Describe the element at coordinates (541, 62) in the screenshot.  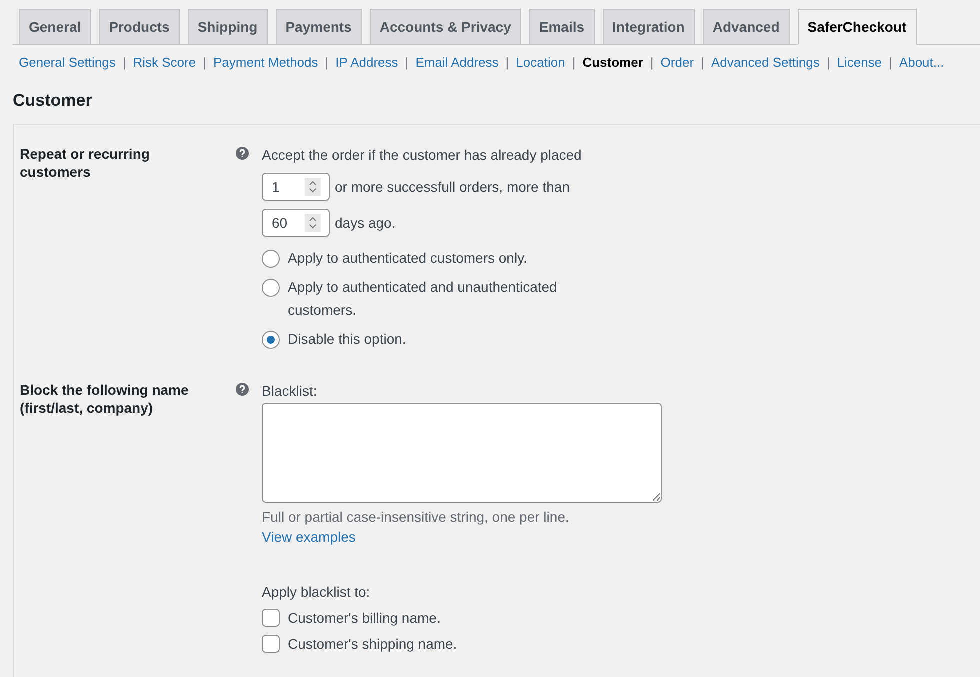
I see `subnav-link: Location` at that location.